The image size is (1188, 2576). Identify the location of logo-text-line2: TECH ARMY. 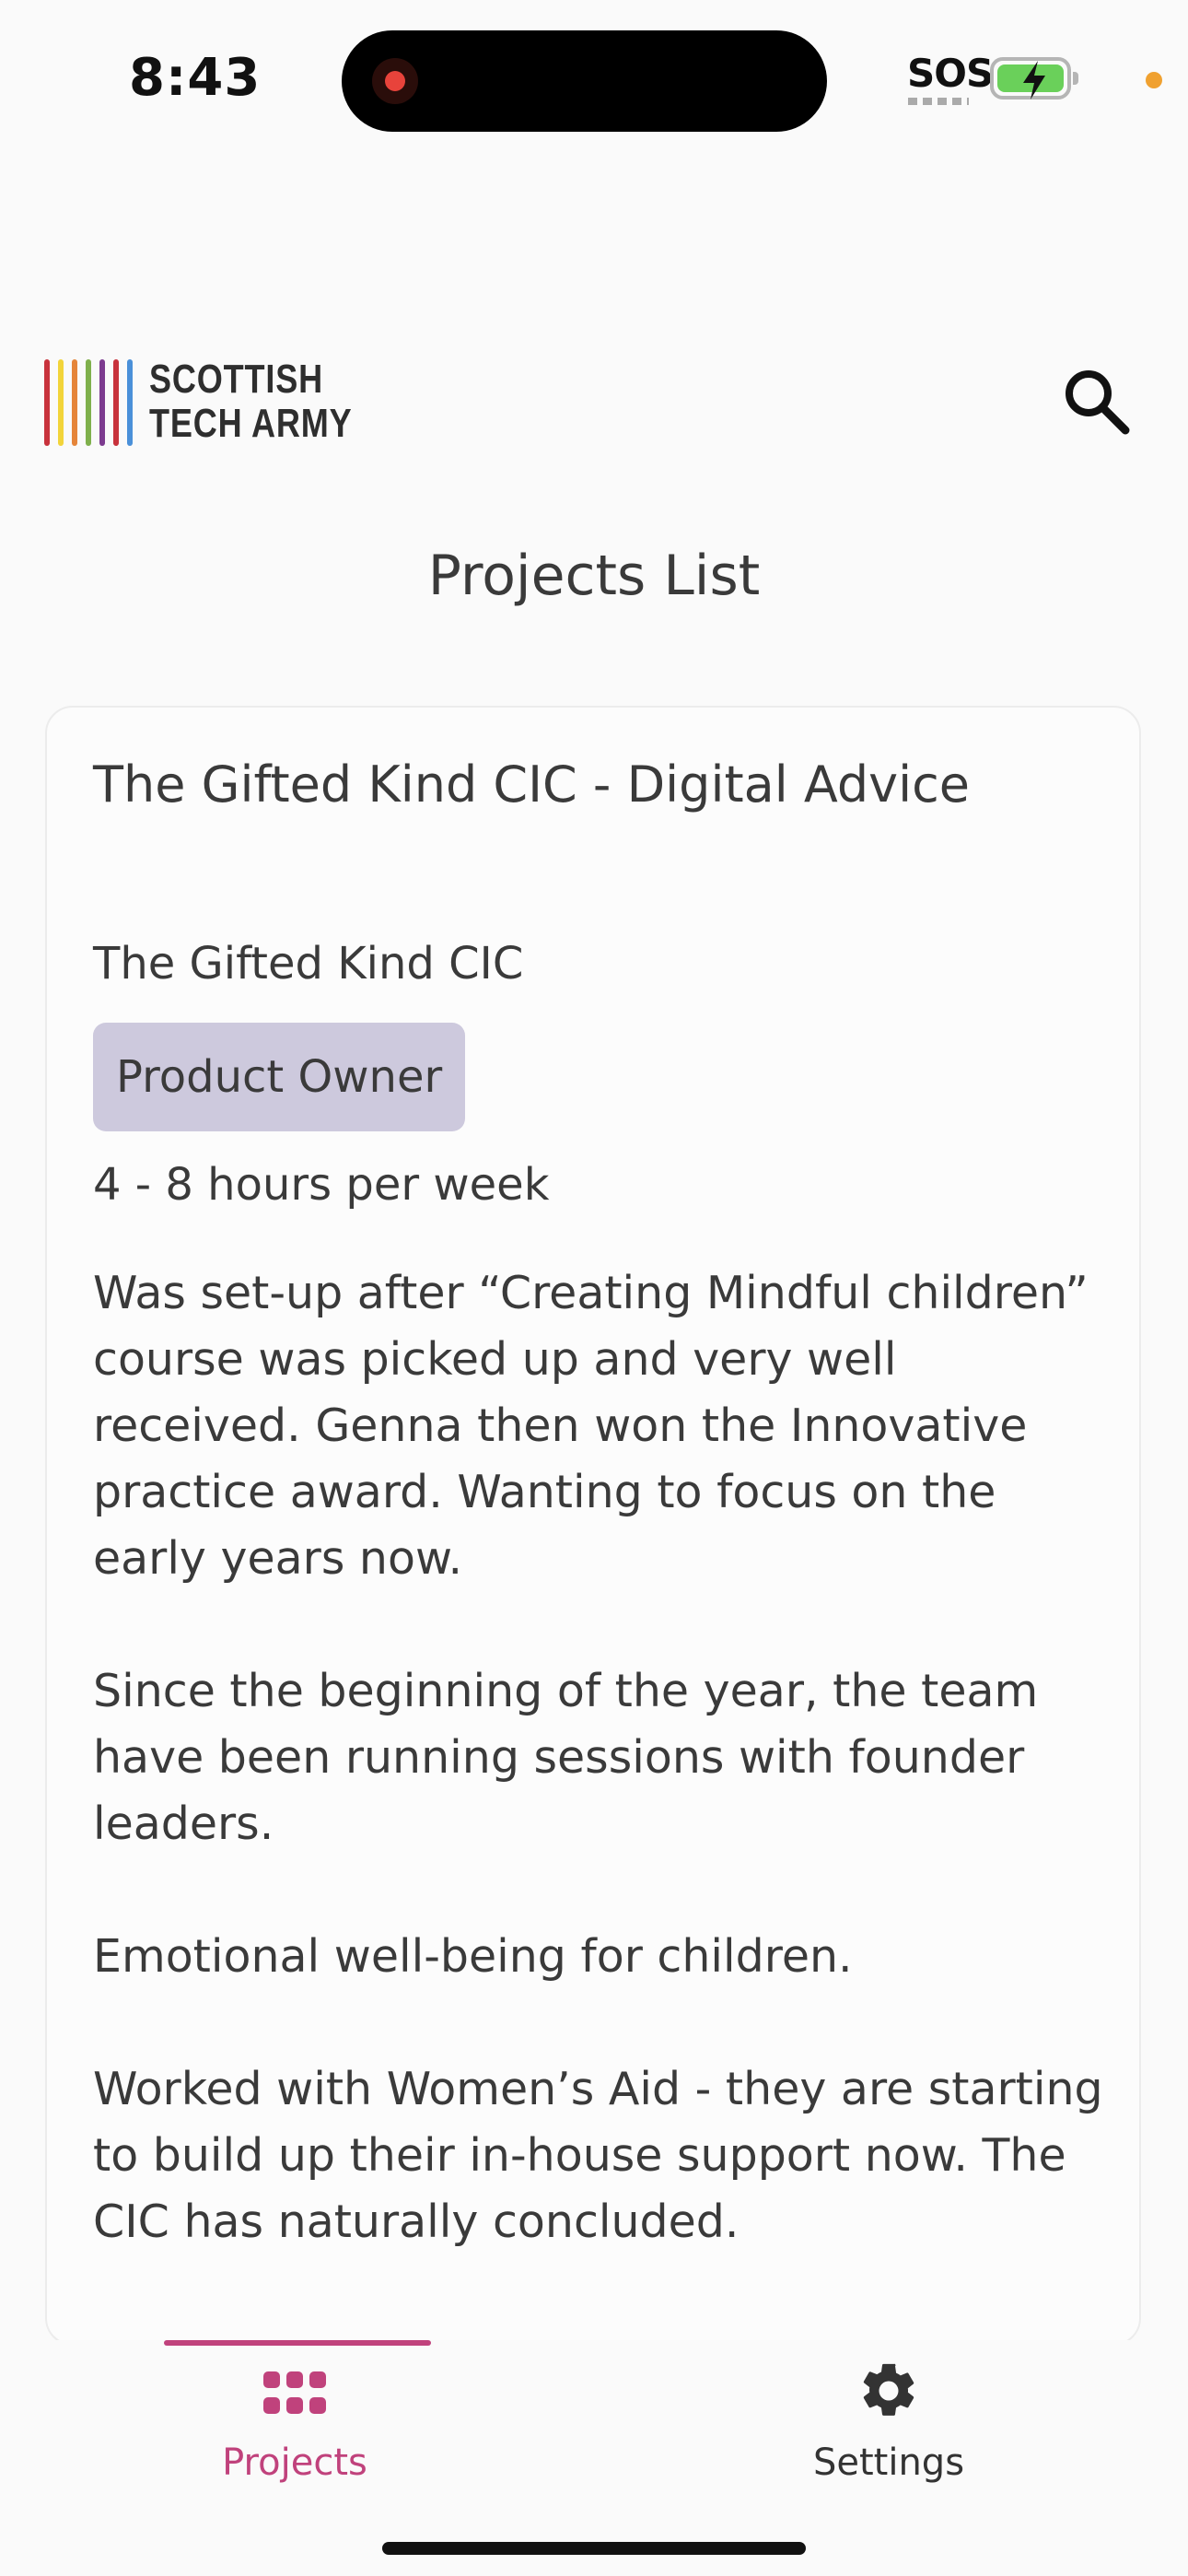
(251, 423).